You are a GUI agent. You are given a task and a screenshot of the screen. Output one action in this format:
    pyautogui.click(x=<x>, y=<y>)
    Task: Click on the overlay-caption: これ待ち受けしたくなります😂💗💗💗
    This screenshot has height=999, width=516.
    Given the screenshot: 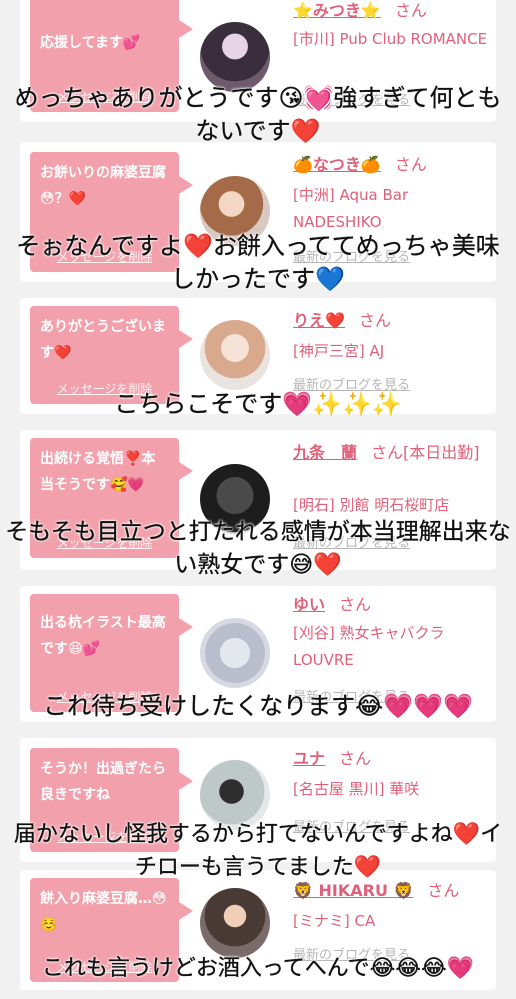 What is the action you would take?
    pyautogui.click(x=258, y=706)
    